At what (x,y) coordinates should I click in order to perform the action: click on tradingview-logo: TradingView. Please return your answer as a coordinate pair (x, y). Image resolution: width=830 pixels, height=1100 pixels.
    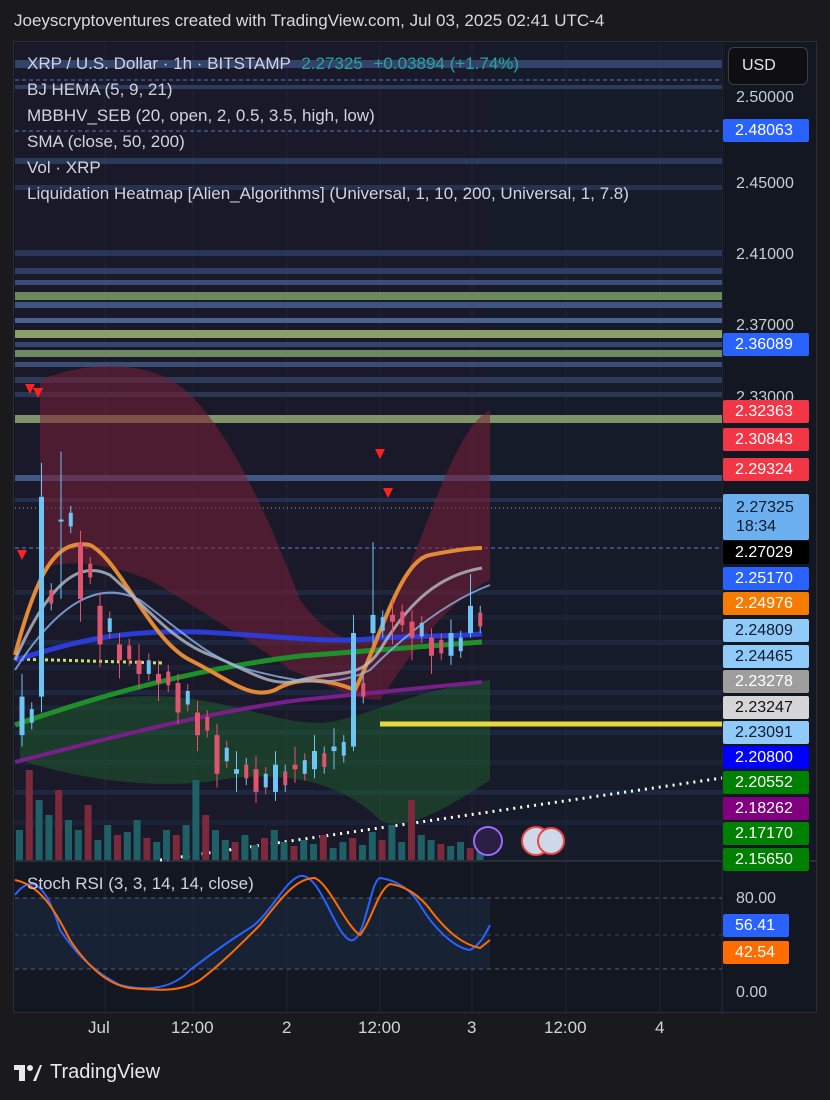
    Looking at the image, I should click on (87, 1072).